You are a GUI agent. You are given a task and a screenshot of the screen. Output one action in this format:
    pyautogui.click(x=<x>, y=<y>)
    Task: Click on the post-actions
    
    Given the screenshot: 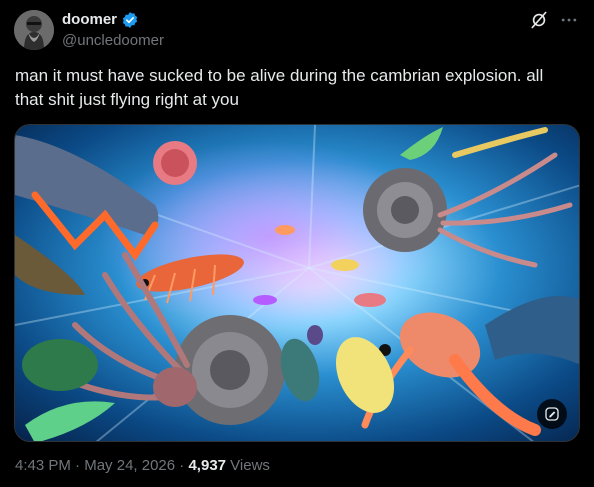 What is the action you would take?
    pyautogui.click(x=554, y=20)
    